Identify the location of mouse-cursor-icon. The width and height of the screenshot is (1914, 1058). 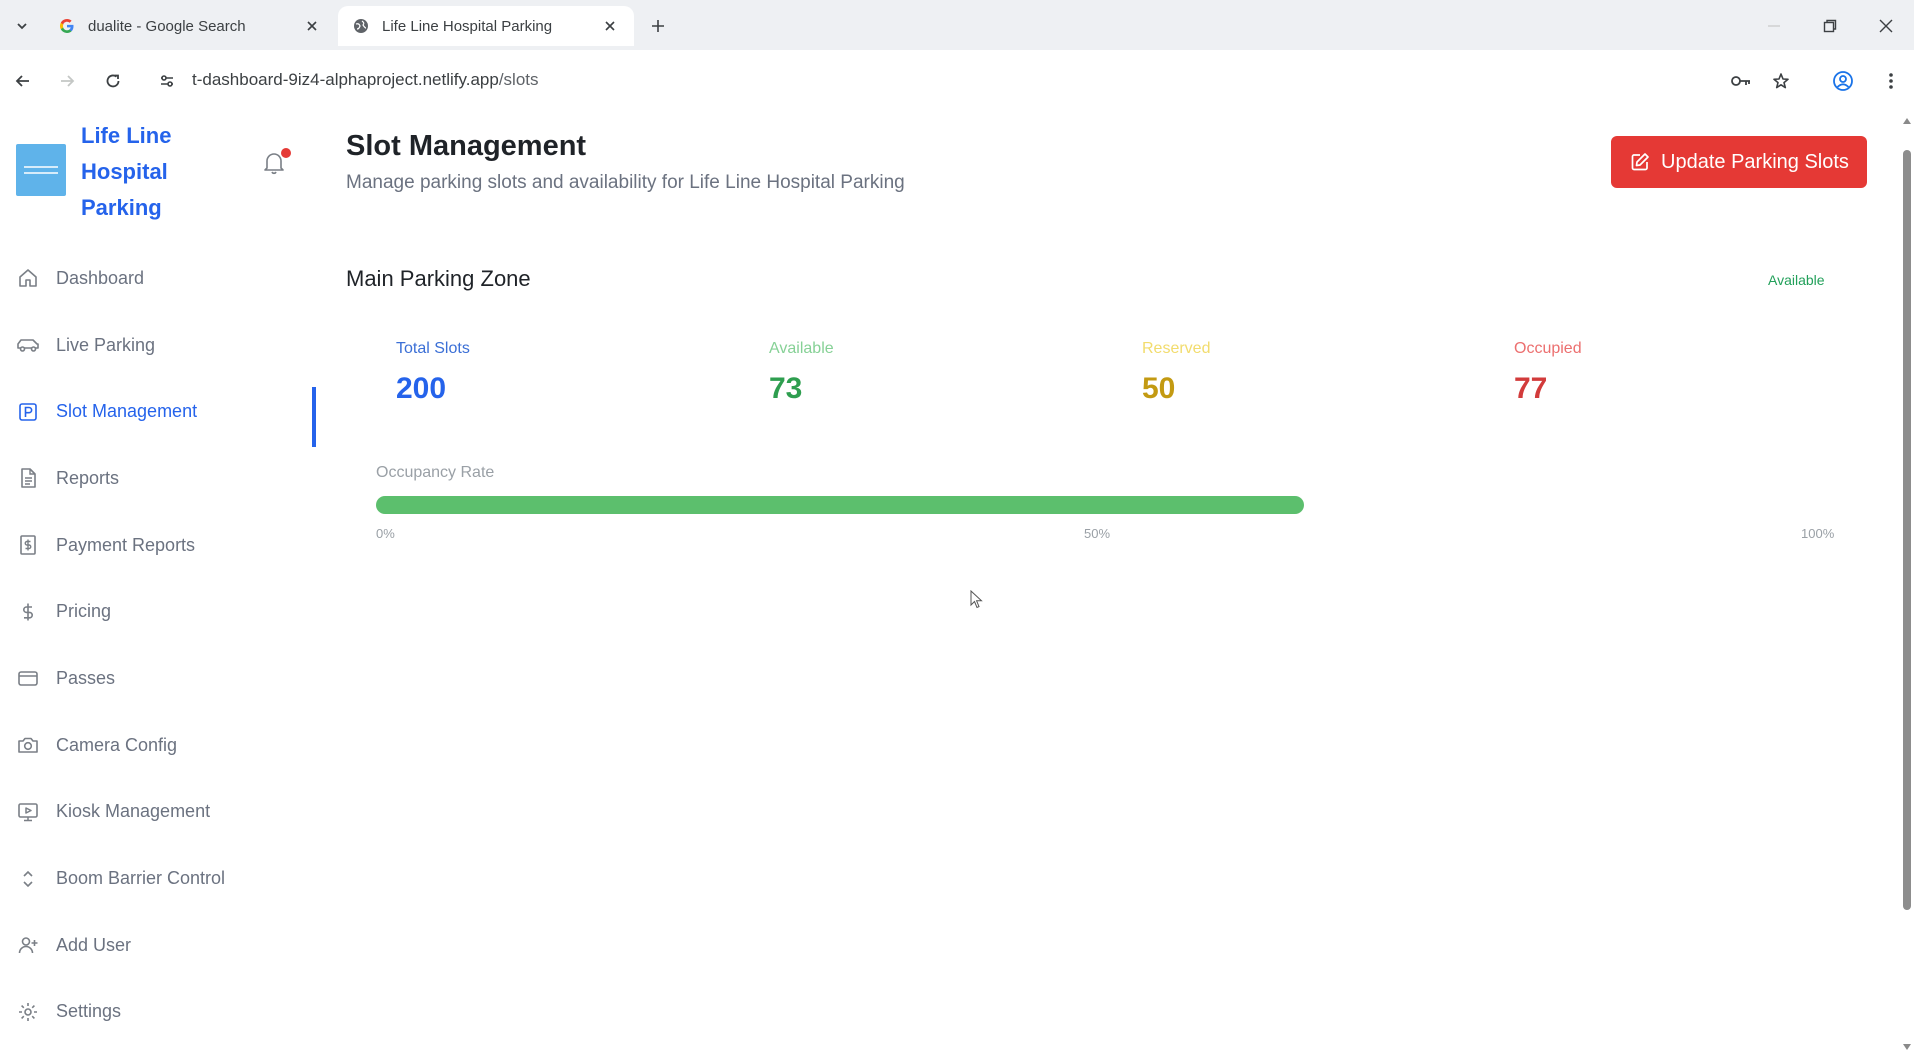
(976, 599).